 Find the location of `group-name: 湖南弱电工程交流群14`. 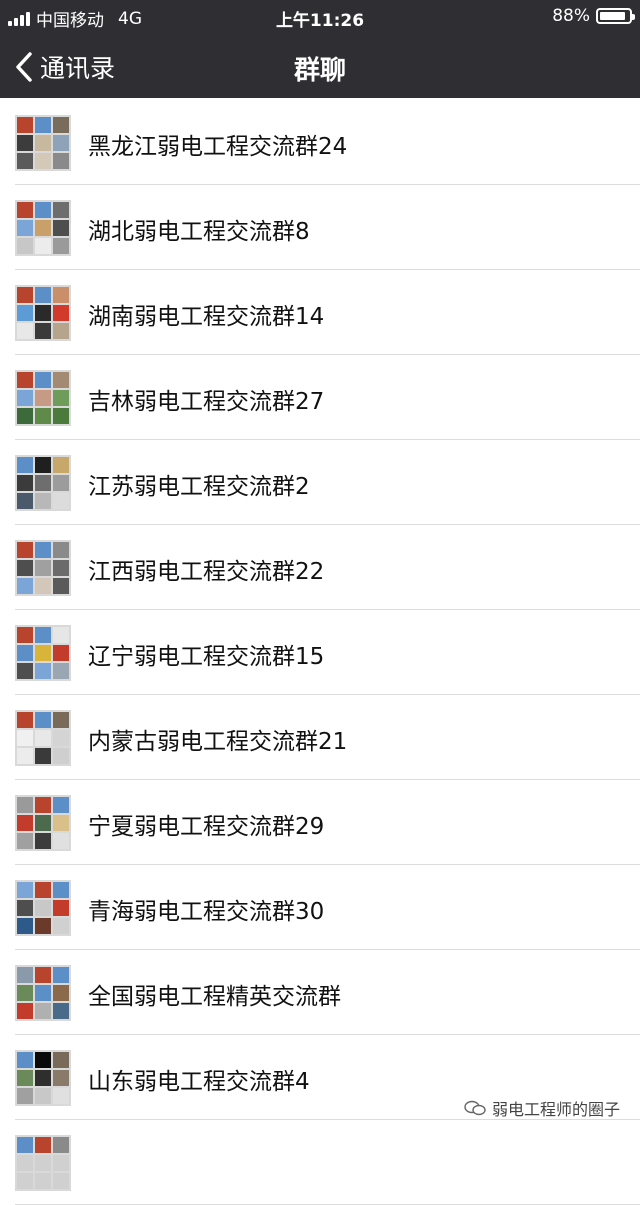

group-name: 湖南弱电工程交流群14 is located at coordinates (206, 317).